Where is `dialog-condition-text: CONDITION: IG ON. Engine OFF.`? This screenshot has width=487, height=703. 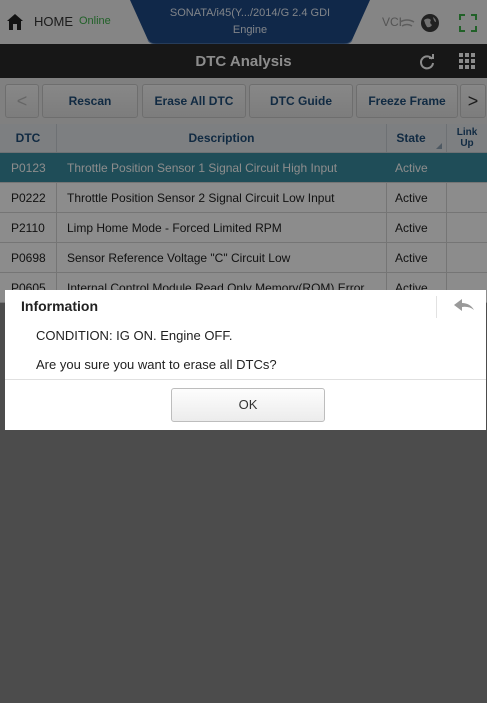
dialog-condition-text: CONDITION: IG ON. Engine OFF. is located at coordinates (134, 335).